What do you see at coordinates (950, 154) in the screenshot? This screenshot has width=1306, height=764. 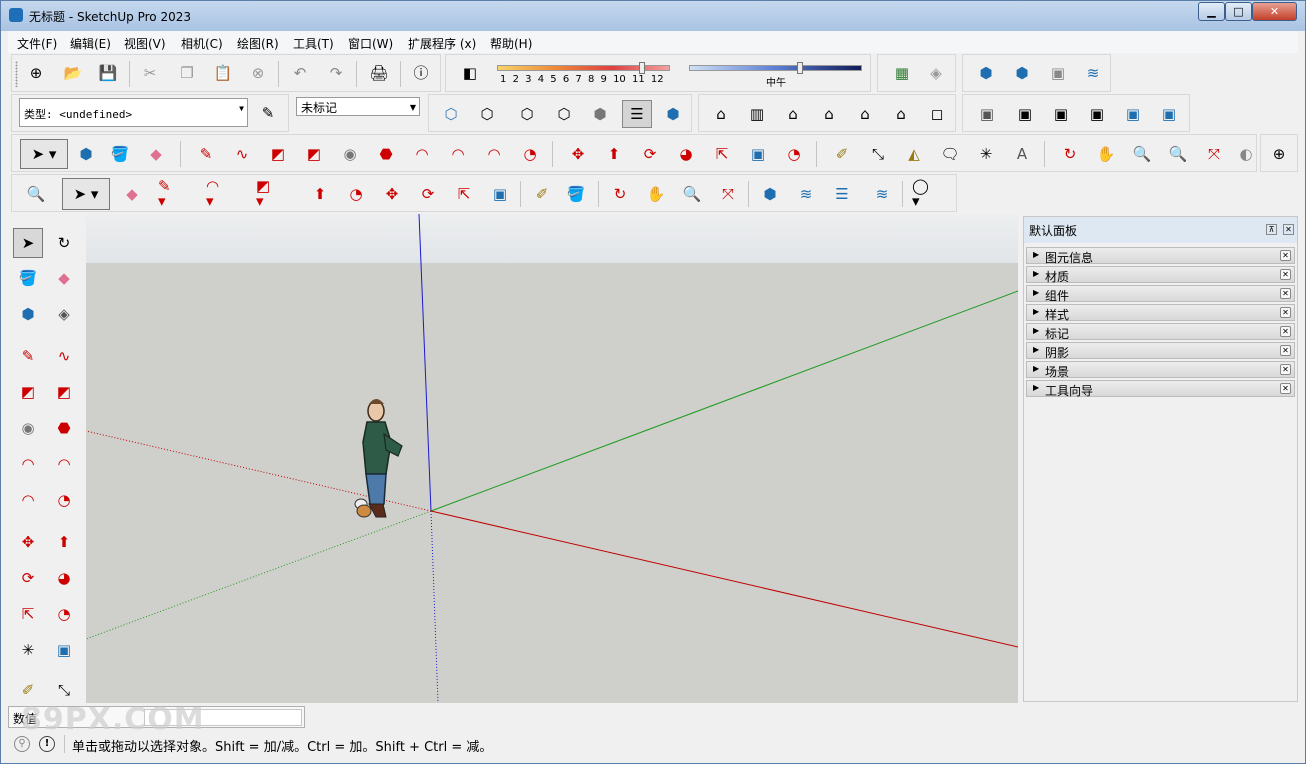 I see `text-icon: 🗨` at bounding box center [950, 154].